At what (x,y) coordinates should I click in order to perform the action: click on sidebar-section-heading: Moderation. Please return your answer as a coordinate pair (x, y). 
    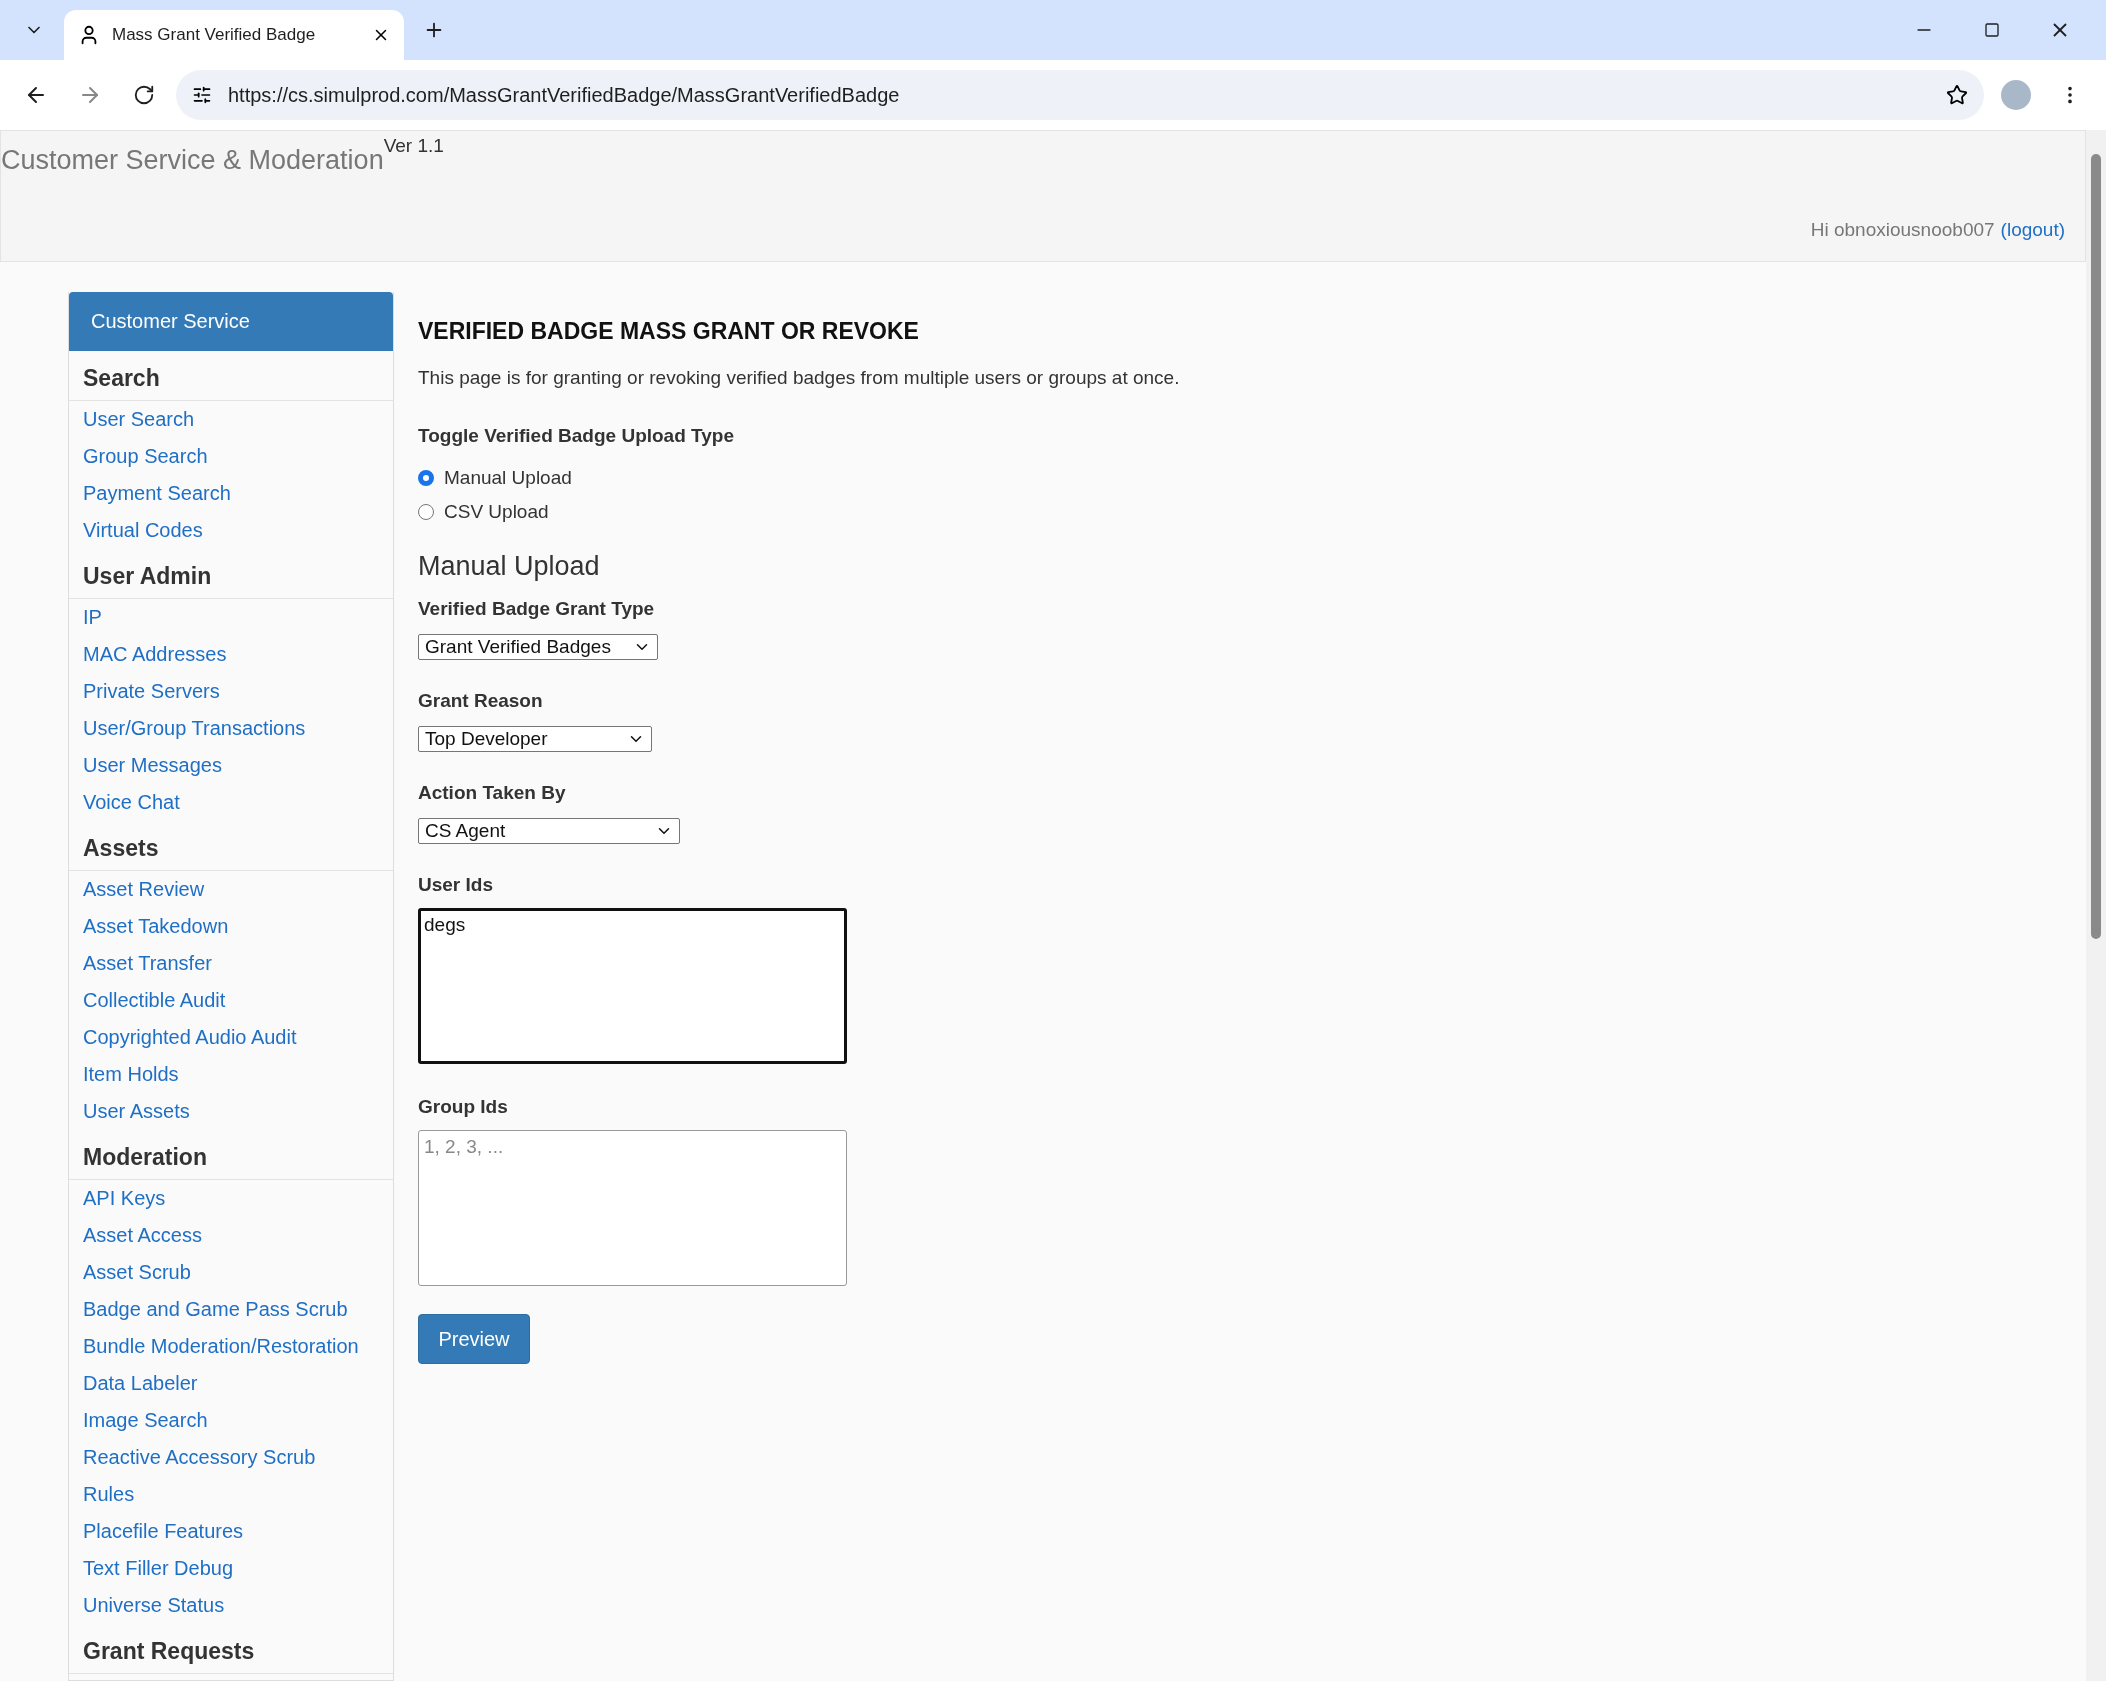
    Looking at the image, I should click on (231, 1155).